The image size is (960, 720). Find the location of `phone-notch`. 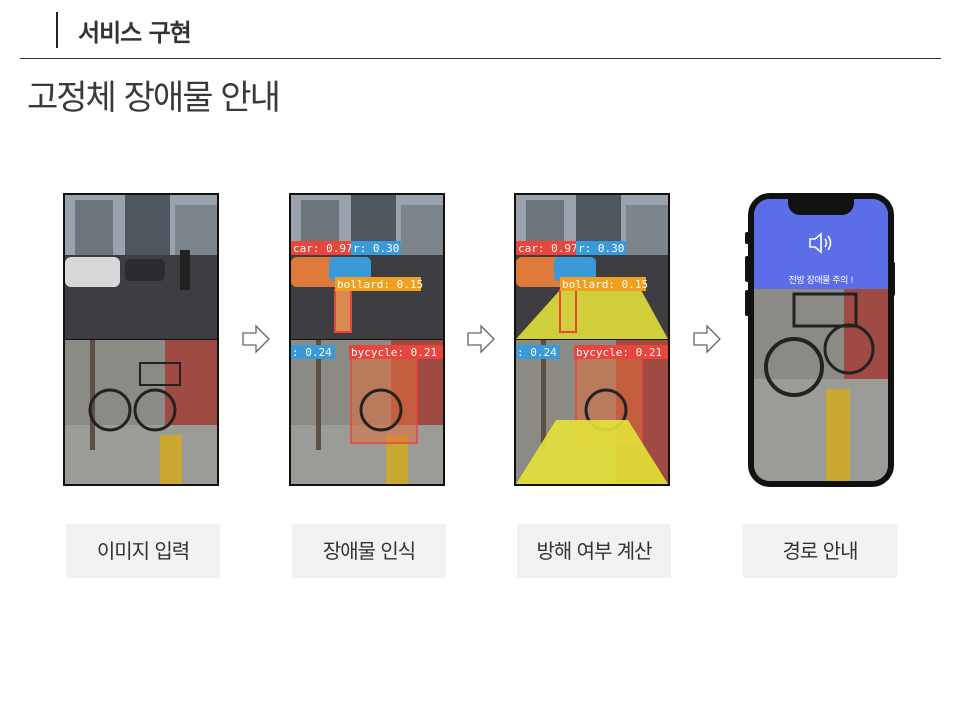

phone-notch is located at coordinates (821, 207).